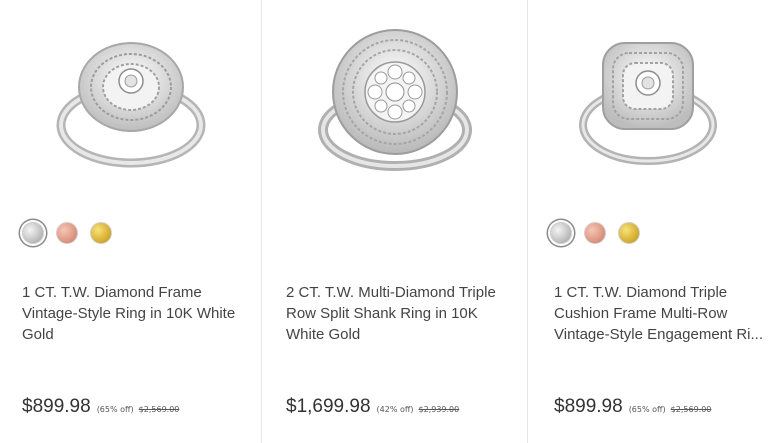 The image size is (768, 443). What do you see at coordinates (439, 409) in the screenshot?
I see `original-price: $2,939.00` at bounding box center [439, 409].